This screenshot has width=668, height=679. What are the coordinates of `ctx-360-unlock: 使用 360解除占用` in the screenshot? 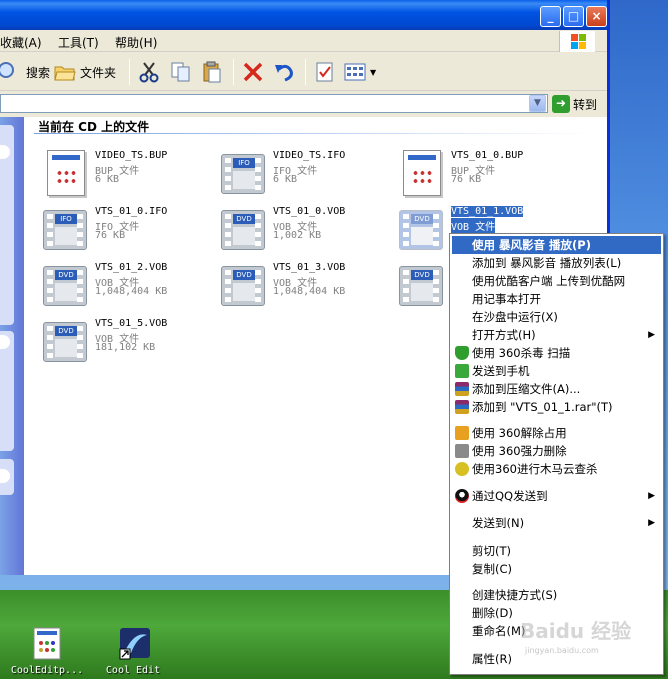 It's located at (556, 433).